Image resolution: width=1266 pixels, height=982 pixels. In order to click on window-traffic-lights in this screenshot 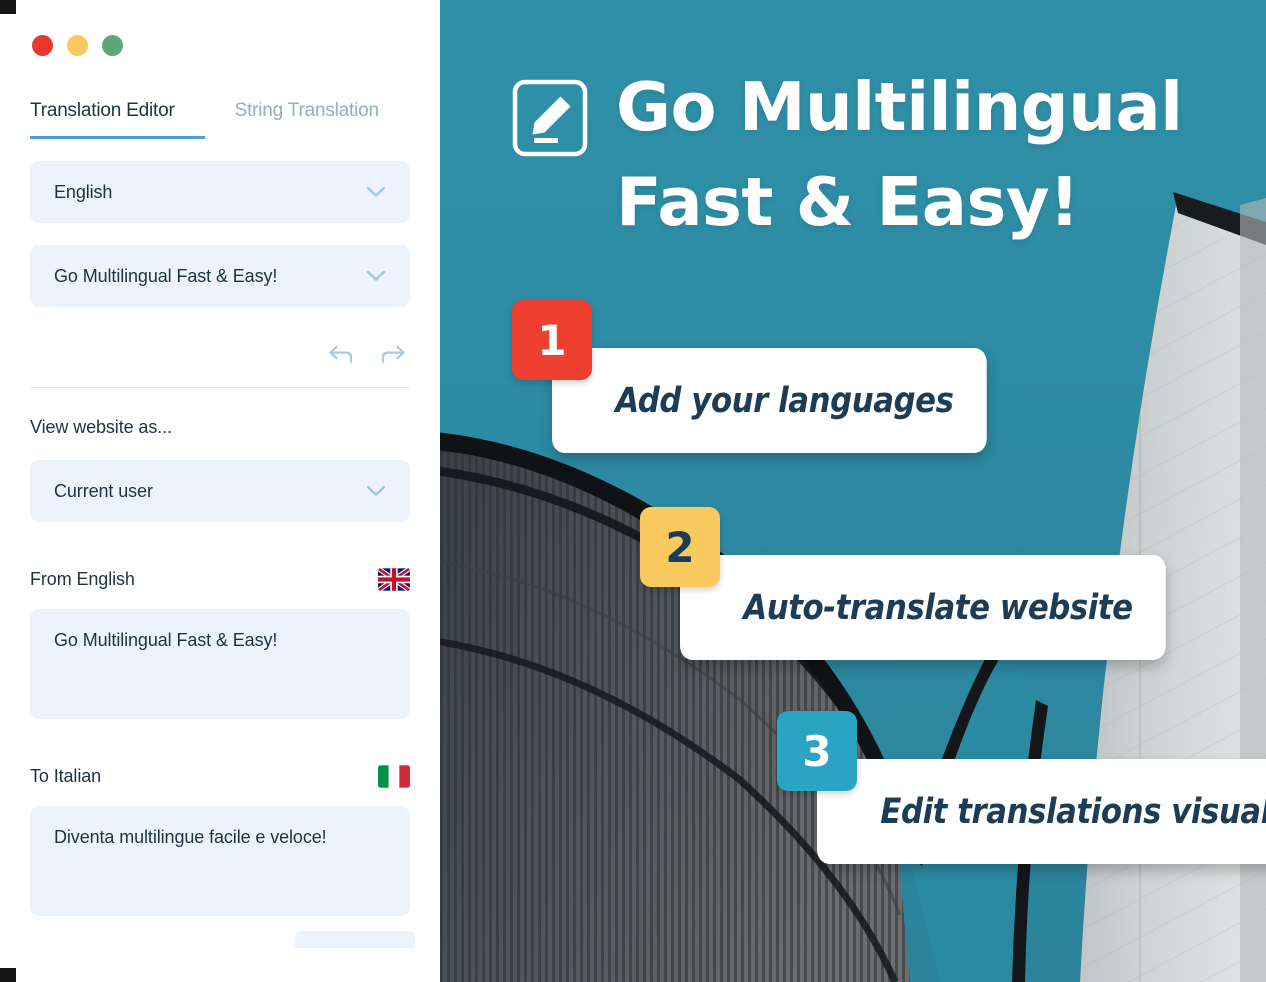, I will do `click(220, 28)`.